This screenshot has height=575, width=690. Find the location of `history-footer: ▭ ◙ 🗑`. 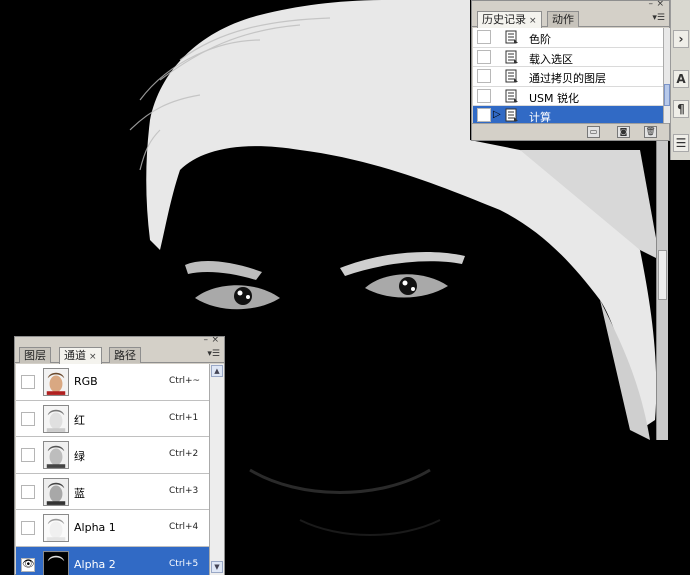

history-footer: ▭ ◙ 🗑 is located at coordinates (570, 131).